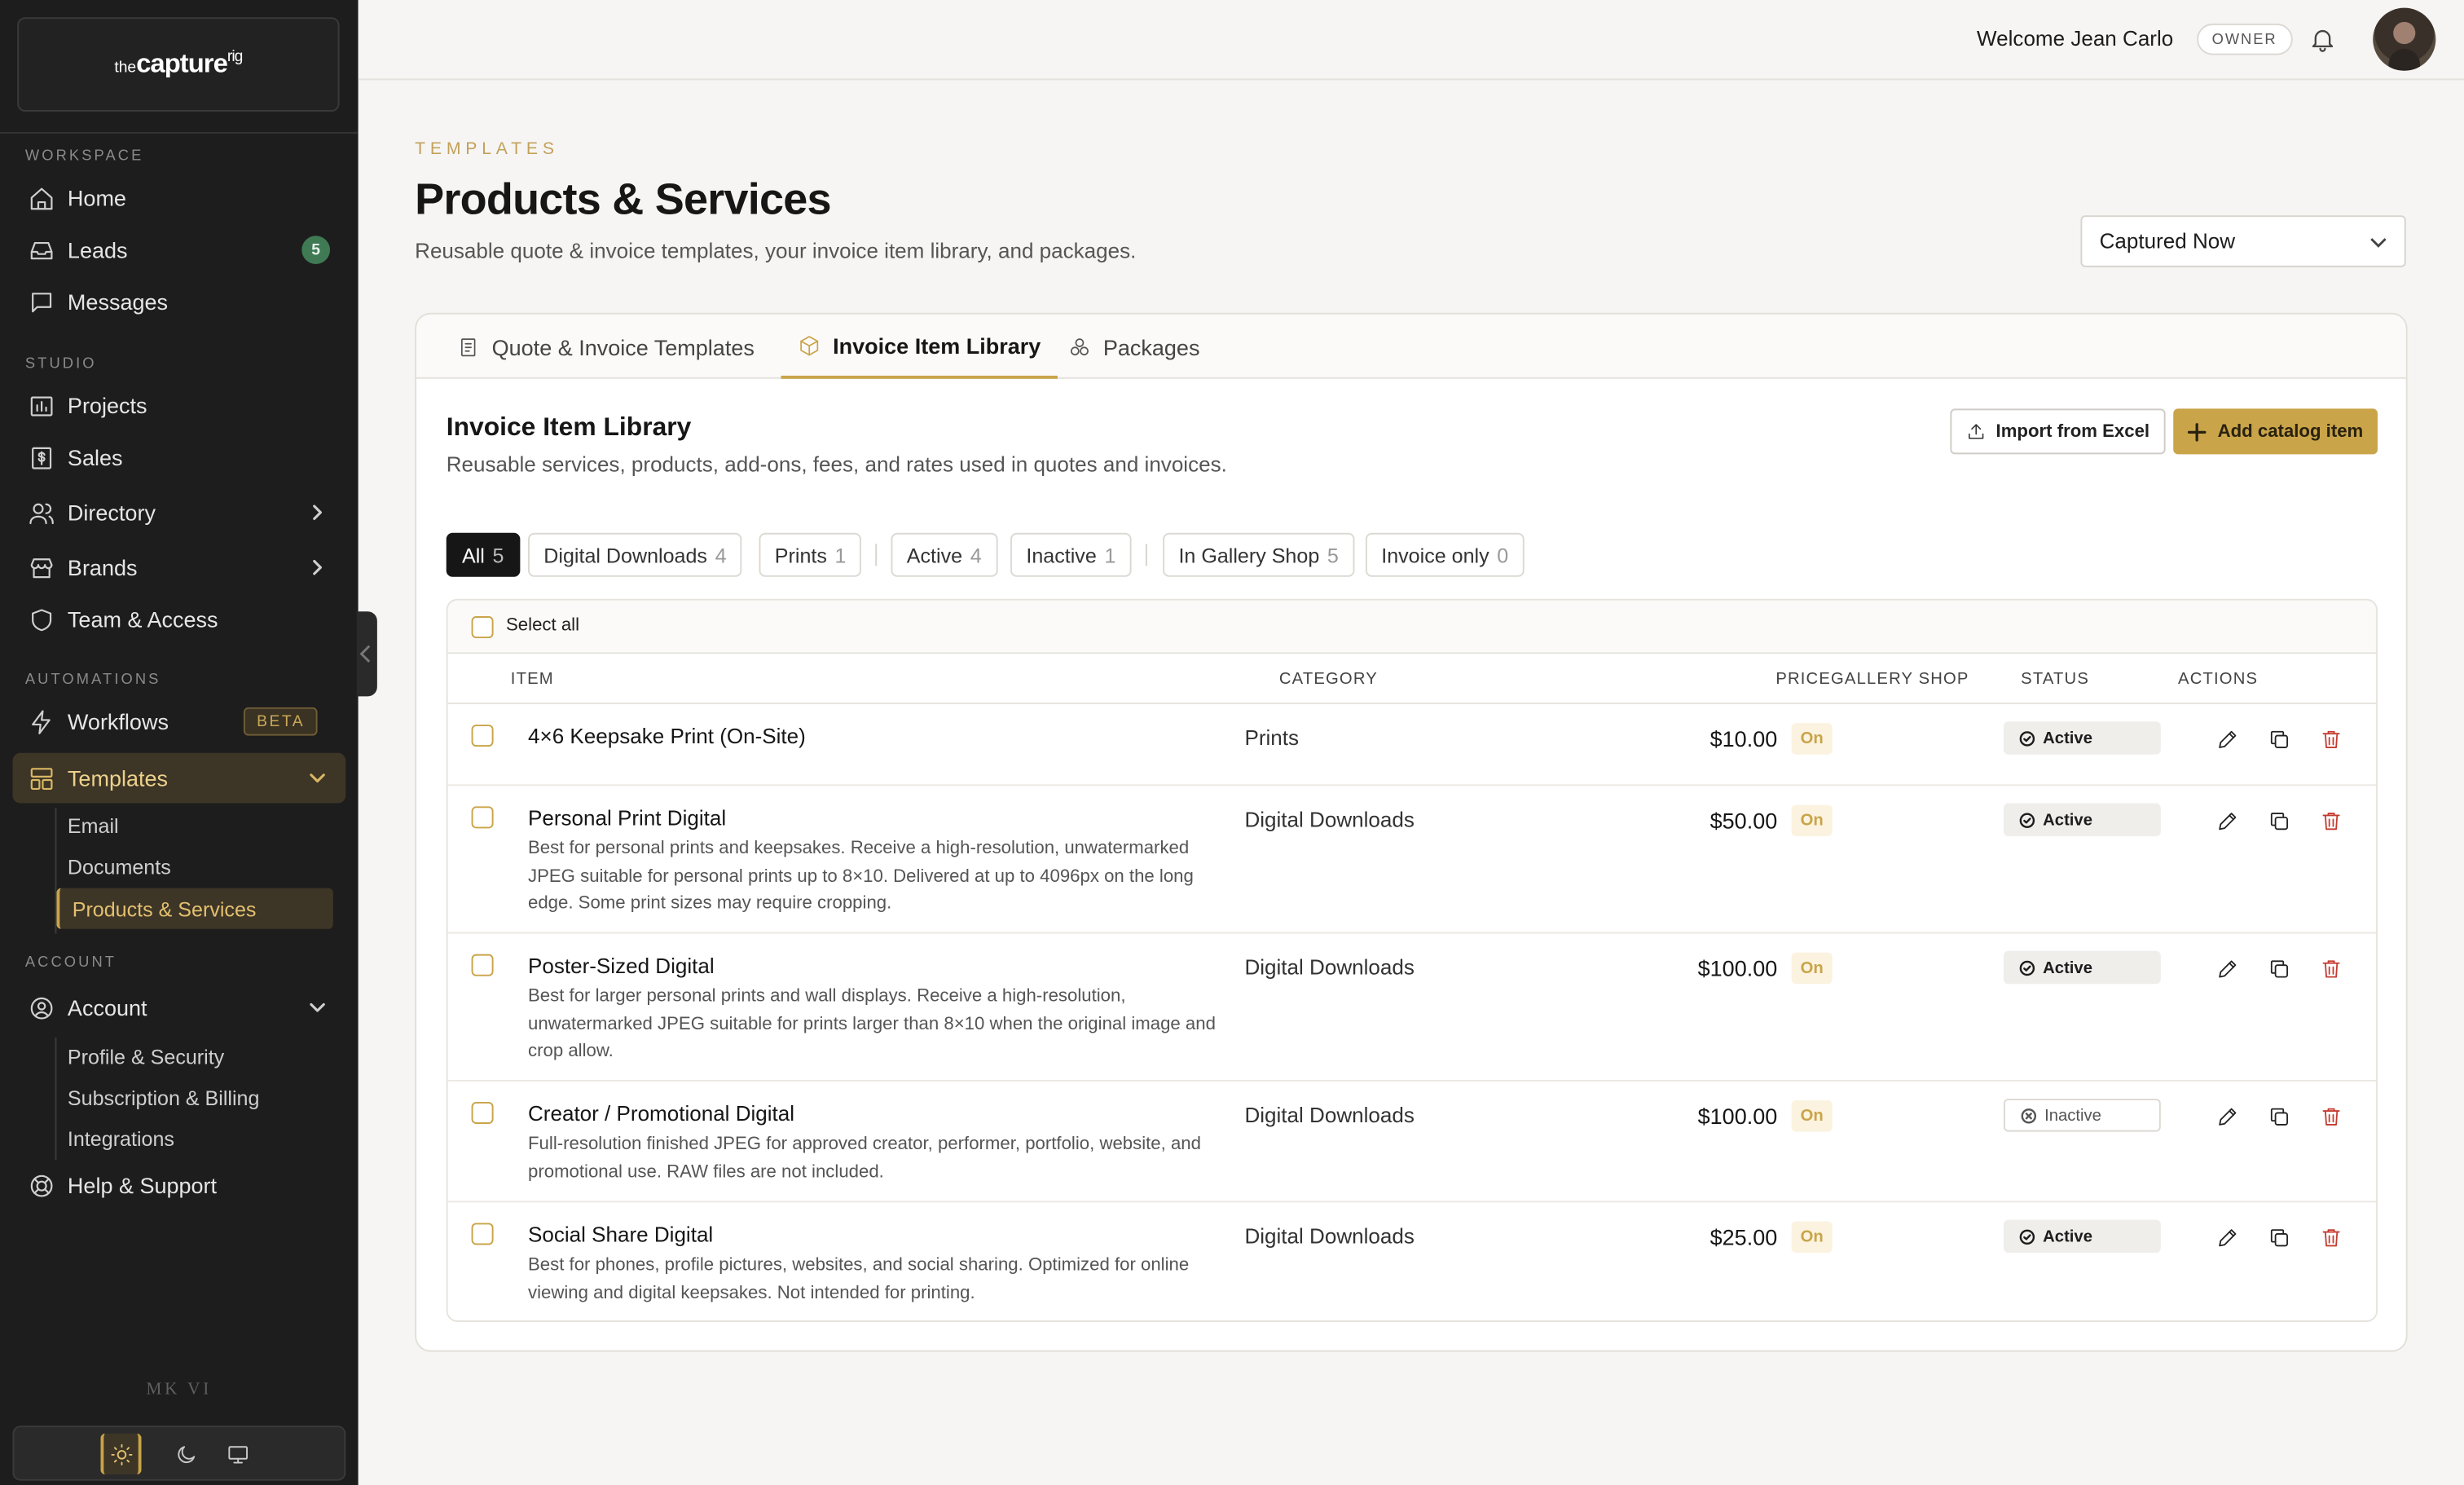  I want to click on sidebar-subitem-integrations: Integrations, so click(121, 1139).